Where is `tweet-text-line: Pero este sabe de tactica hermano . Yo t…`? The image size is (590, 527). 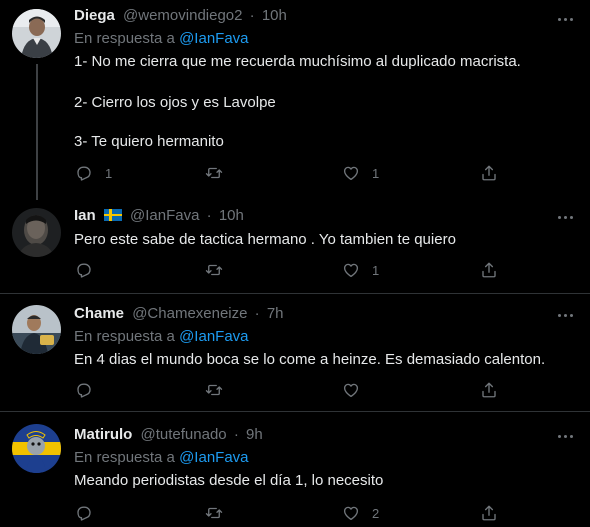 tweet-text-line: Pero este sabe de tactica hermano . Yo t… is located at coordinates (265, 239).